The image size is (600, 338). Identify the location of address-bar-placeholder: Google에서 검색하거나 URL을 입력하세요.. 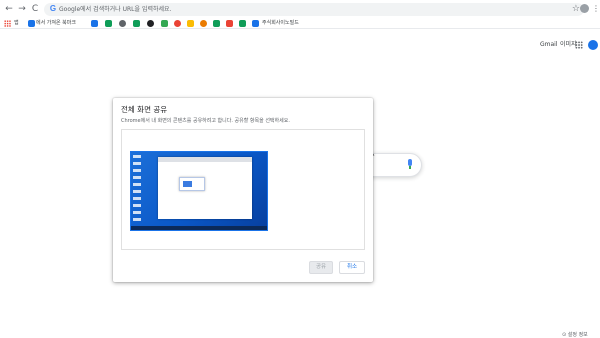
(115, 9).